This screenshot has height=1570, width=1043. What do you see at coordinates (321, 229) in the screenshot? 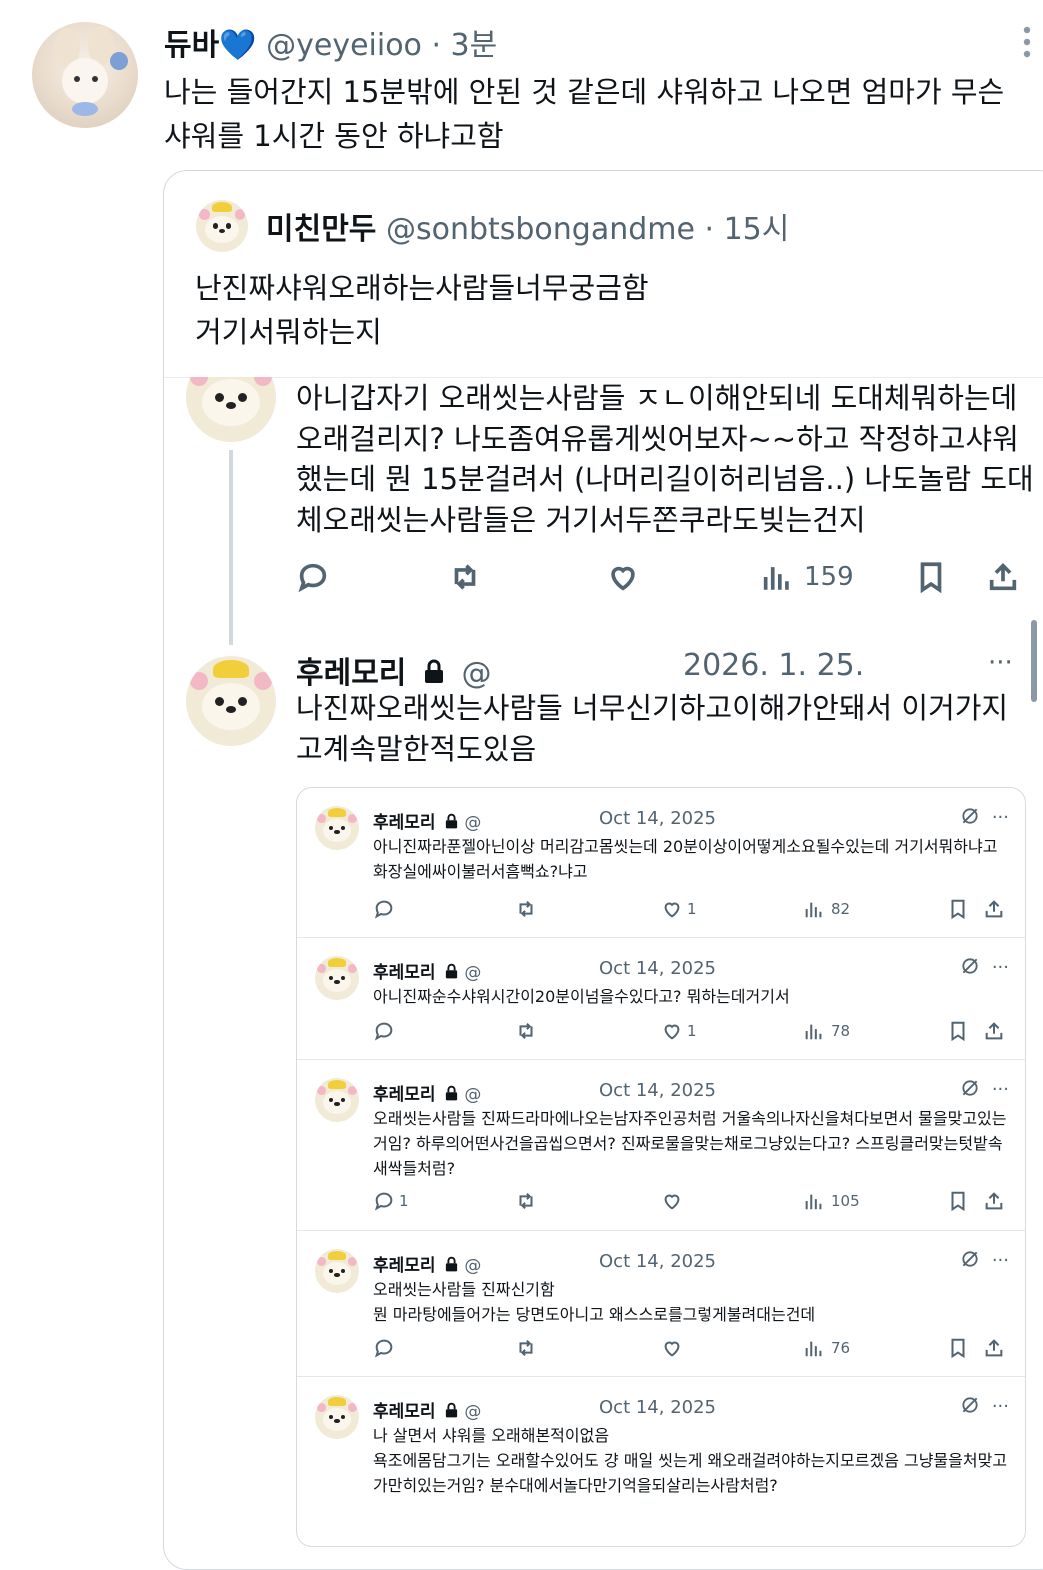
I see `quoted-display-name: 미친만두` at bounding box center [321, 229].